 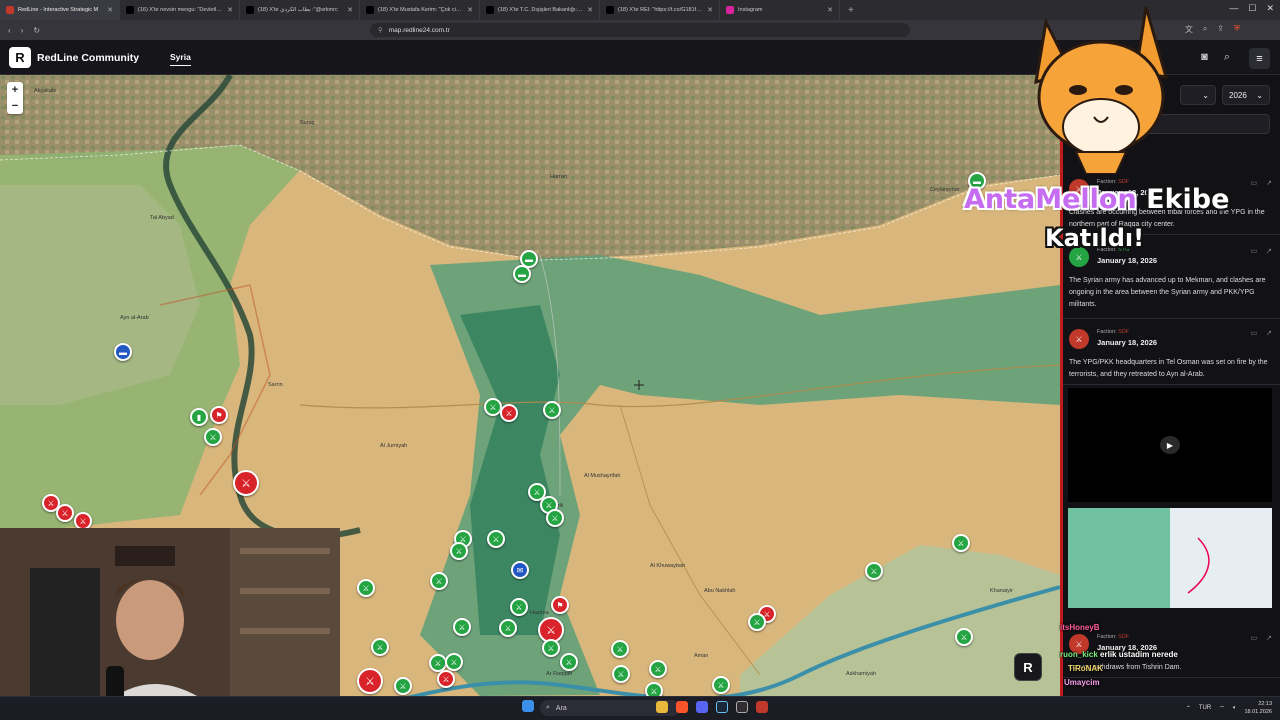 What do you see at coordinates (9, 30) in the screenshot?
I see `back-icon: ‹` at bounding box center [9, 30].